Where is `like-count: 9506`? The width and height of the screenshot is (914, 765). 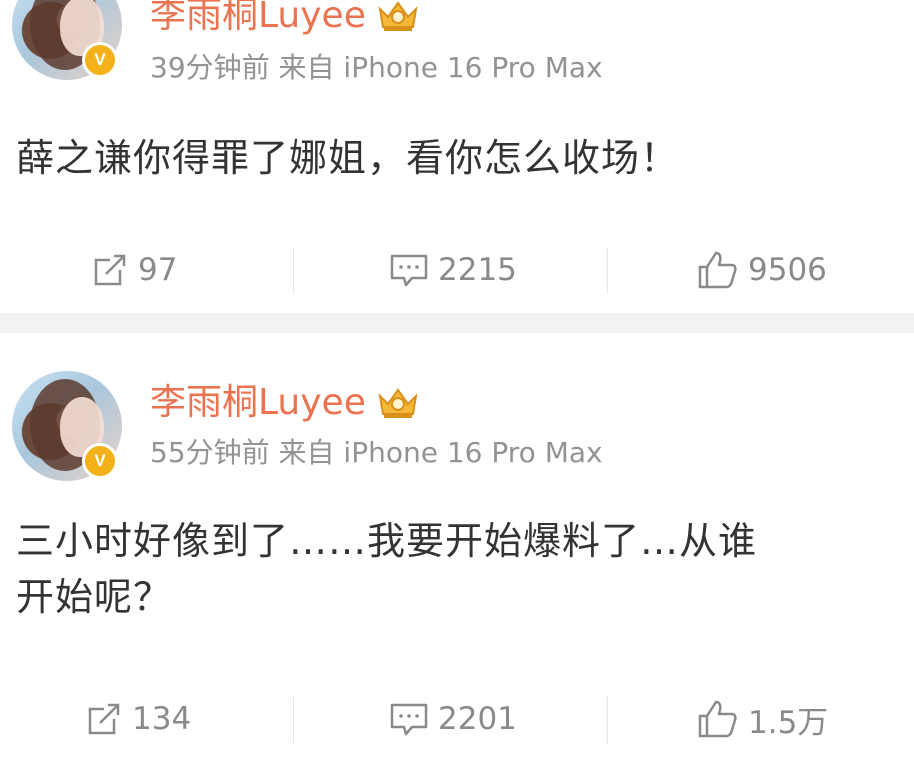 like-count: 9506 is located at coordinates (787, 270).